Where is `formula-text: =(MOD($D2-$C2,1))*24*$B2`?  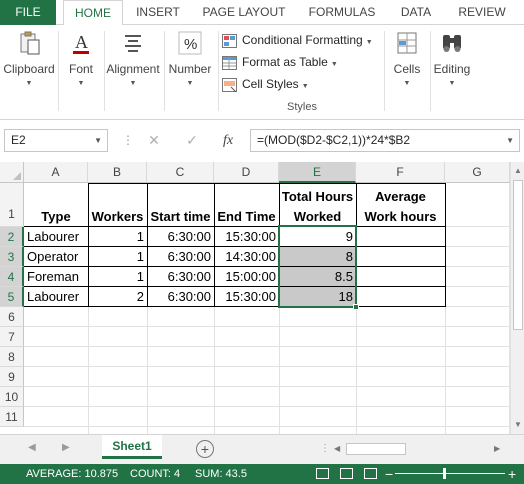 formula-text: =(MOD($D2-$C2,1))*24*$B2 is located at coordinates (334, 140).